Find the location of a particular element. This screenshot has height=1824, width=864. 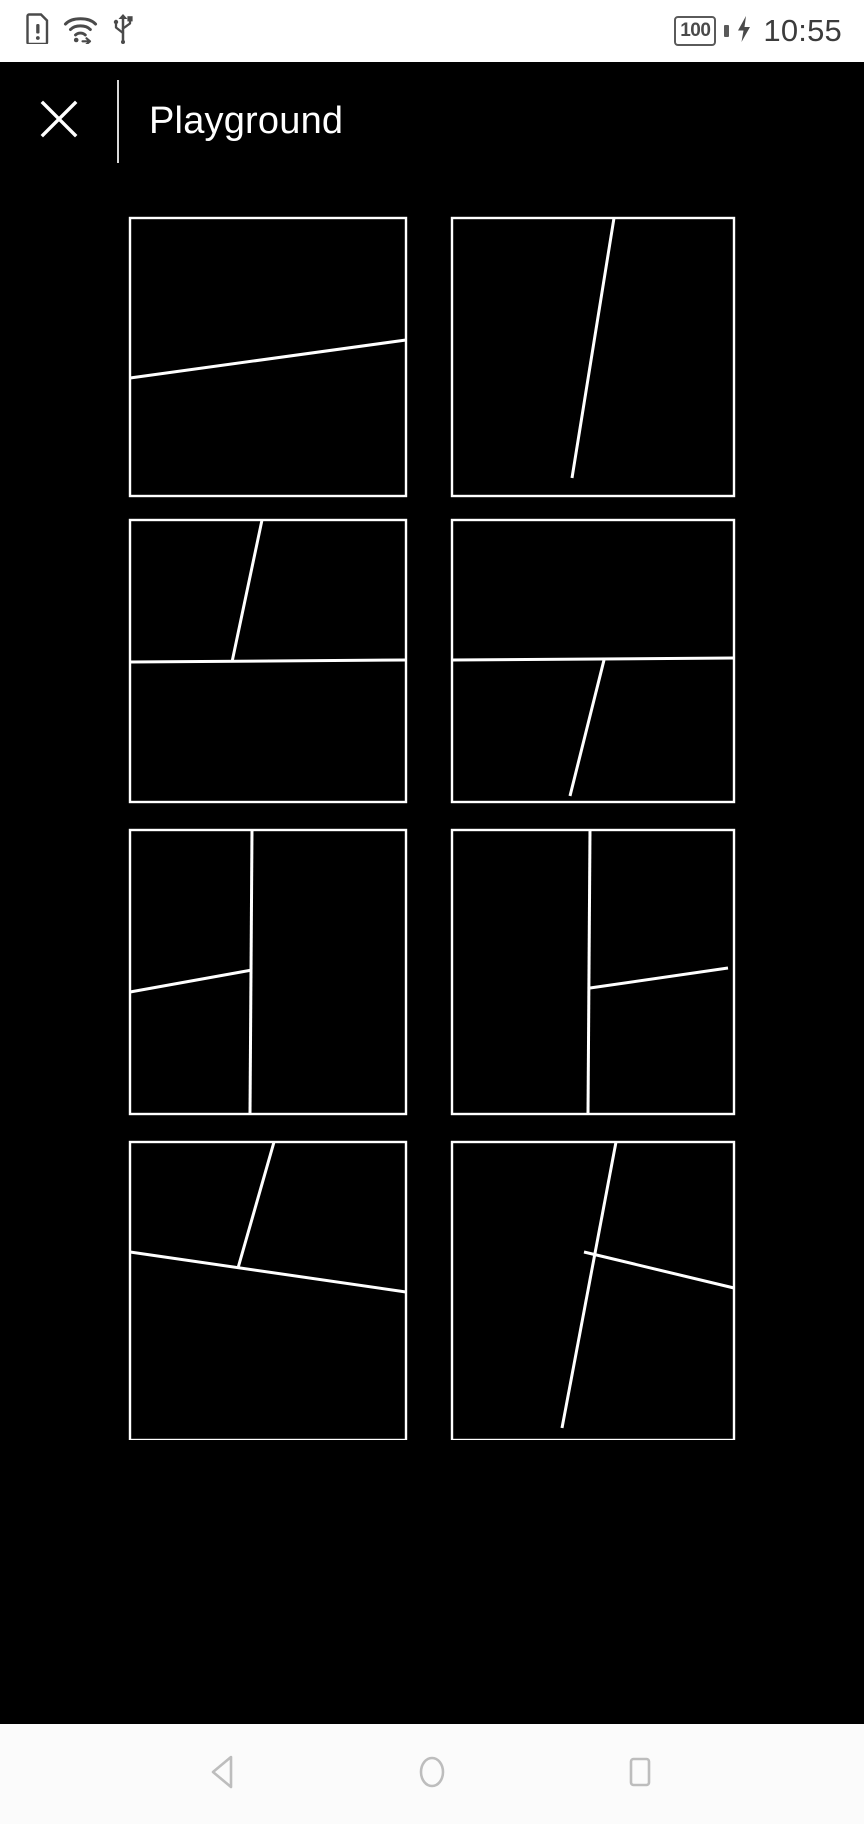

status-bar-right-info: 100 10:55 is located at coordinates (758, 31).